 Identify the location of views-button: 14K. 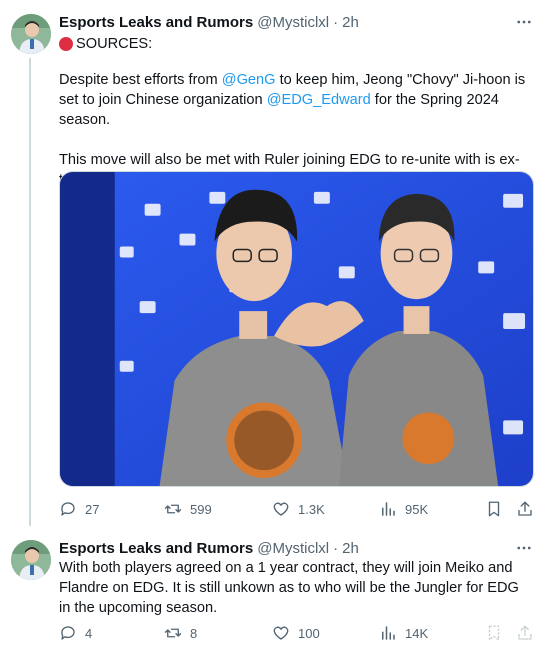
(403, 633).